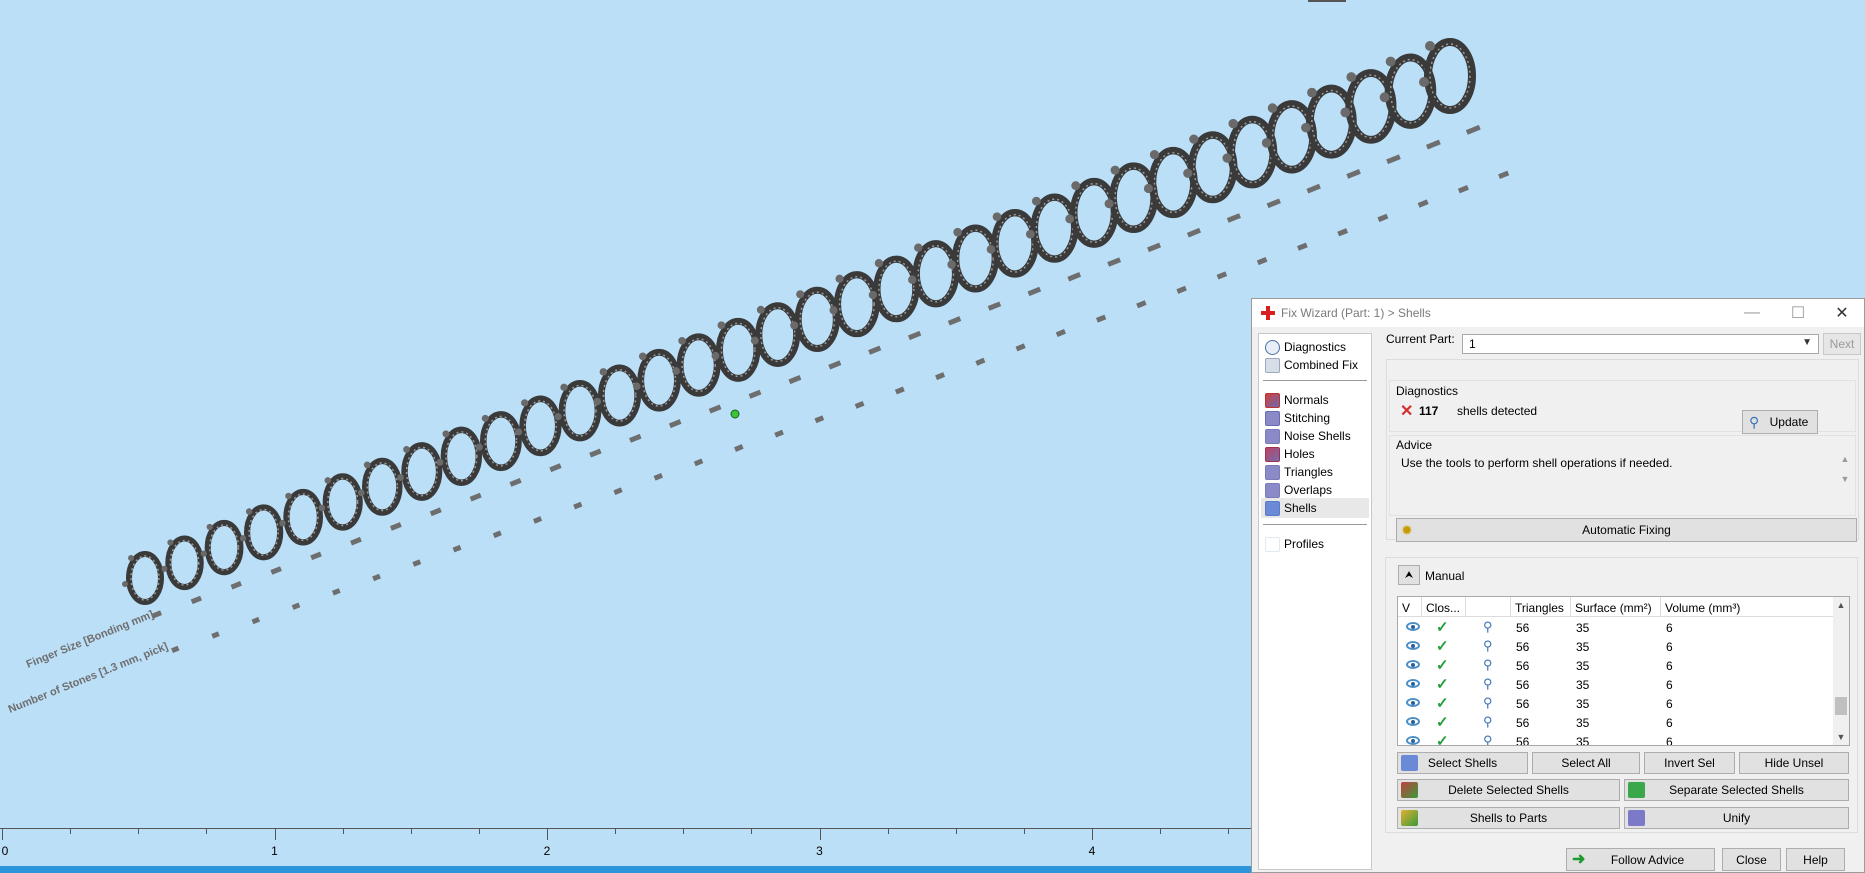 The height and width of the screenshot is (873, 1865). What do you see at coordinates (88, 677) in the screenshot?
I see `row-label-stone-count: Number of Stones [1.3 mm, pick]` at bounding box center [88, 677].